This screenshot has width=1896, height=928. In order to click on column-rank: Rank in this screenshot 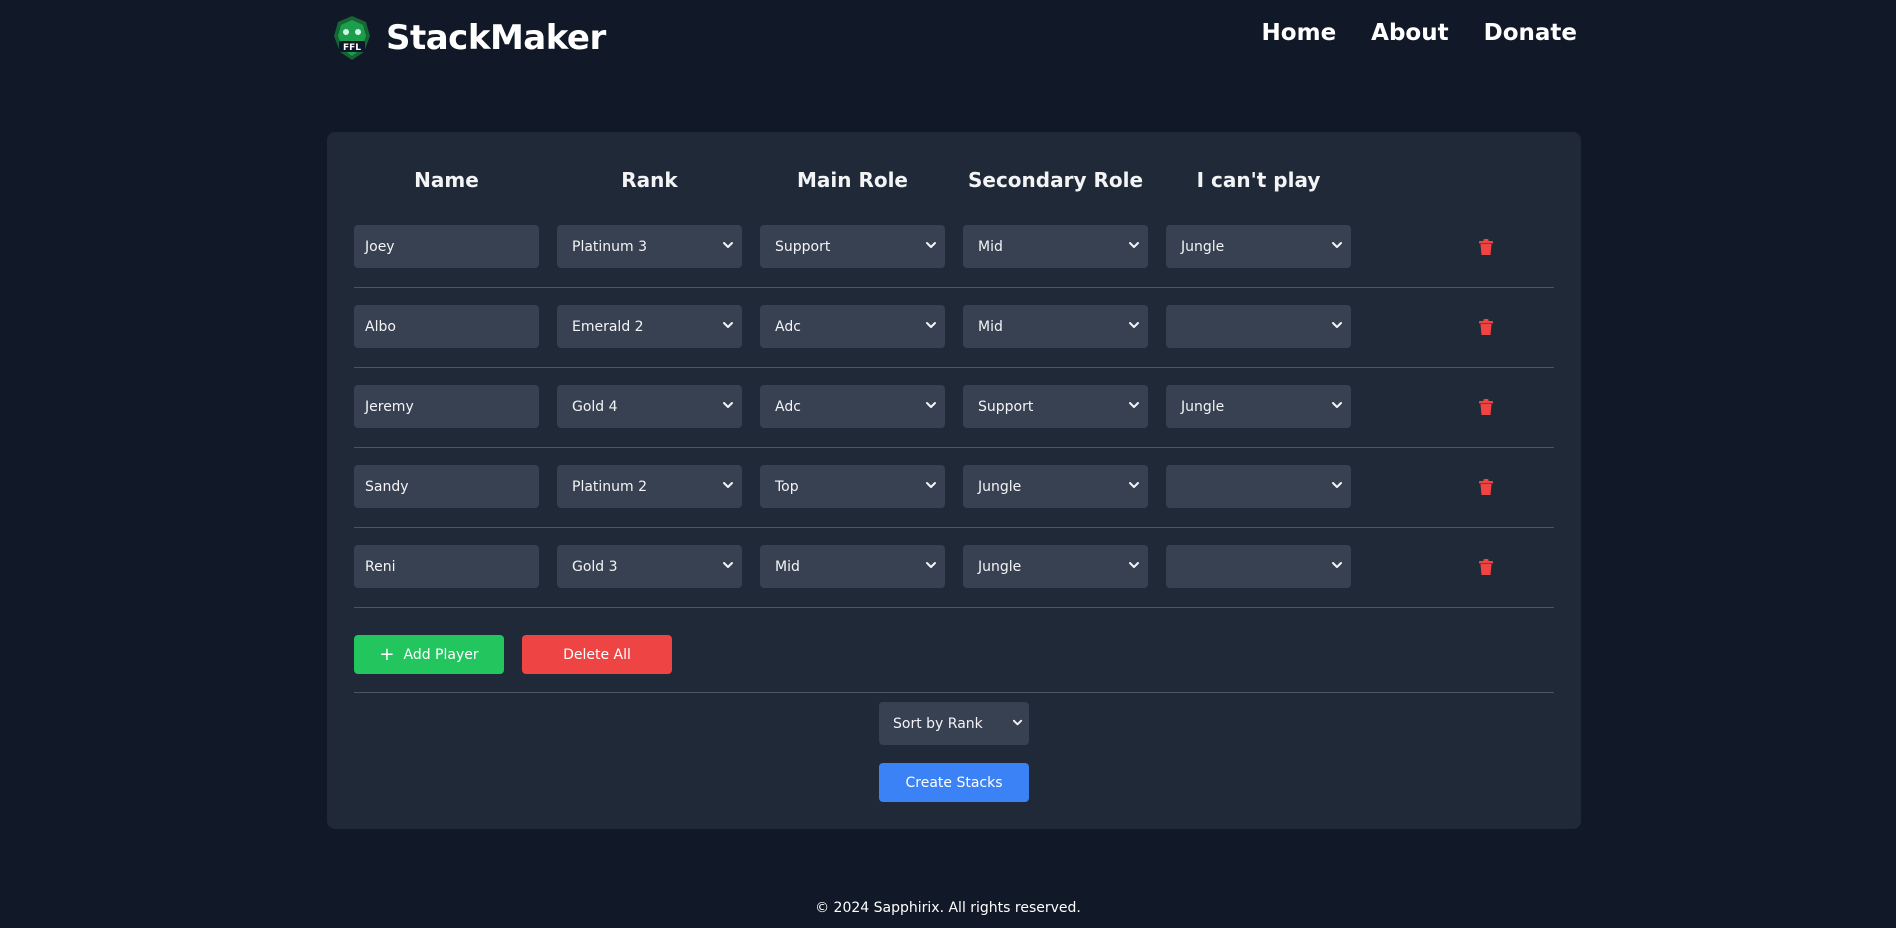, I will do `click(649, 180)`.